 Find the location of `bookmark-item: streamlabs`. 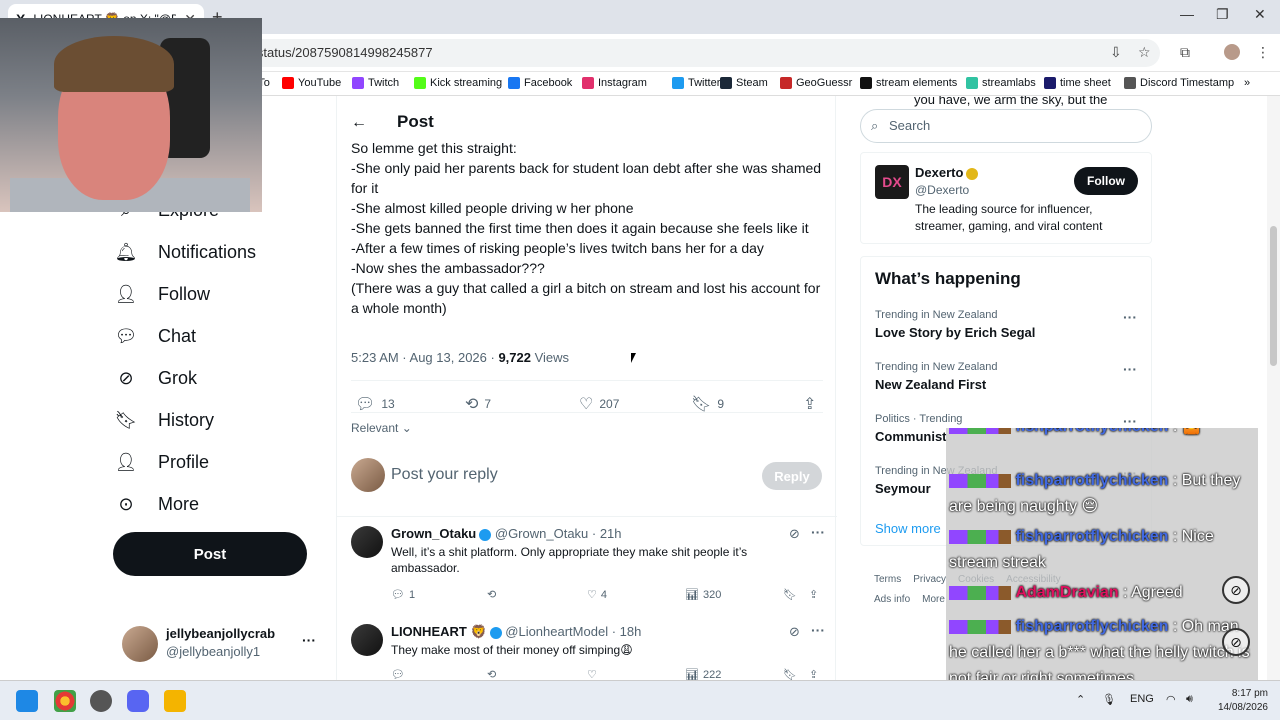

bookmark-item: streamlabs is located at coordinates (1001, 83).